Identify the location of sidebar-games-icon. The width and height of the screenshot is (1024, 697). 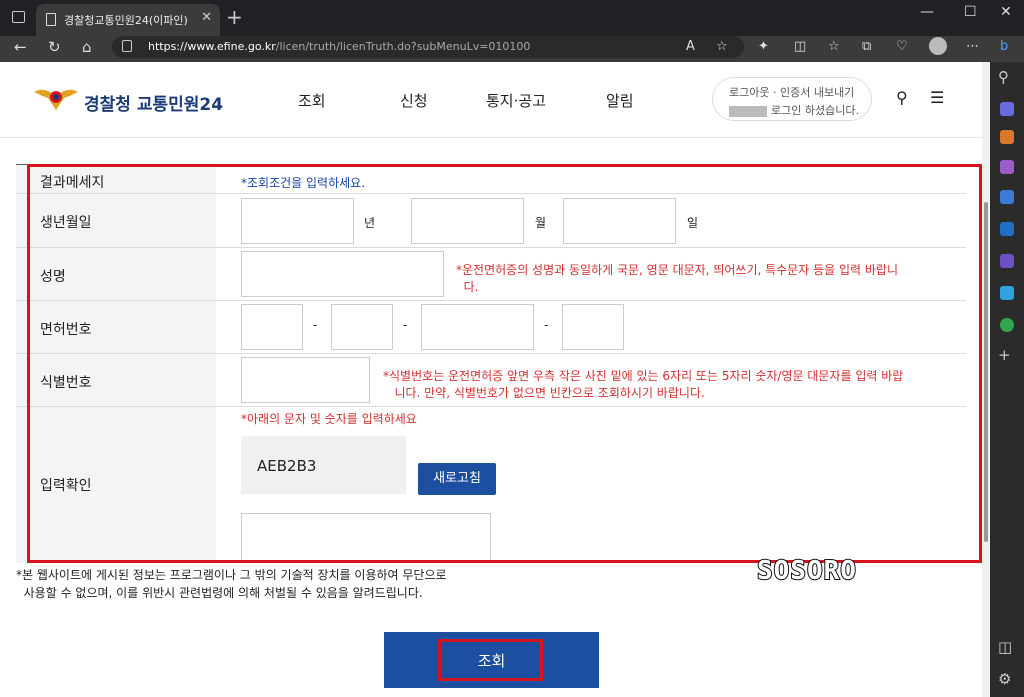
(1007, 167).